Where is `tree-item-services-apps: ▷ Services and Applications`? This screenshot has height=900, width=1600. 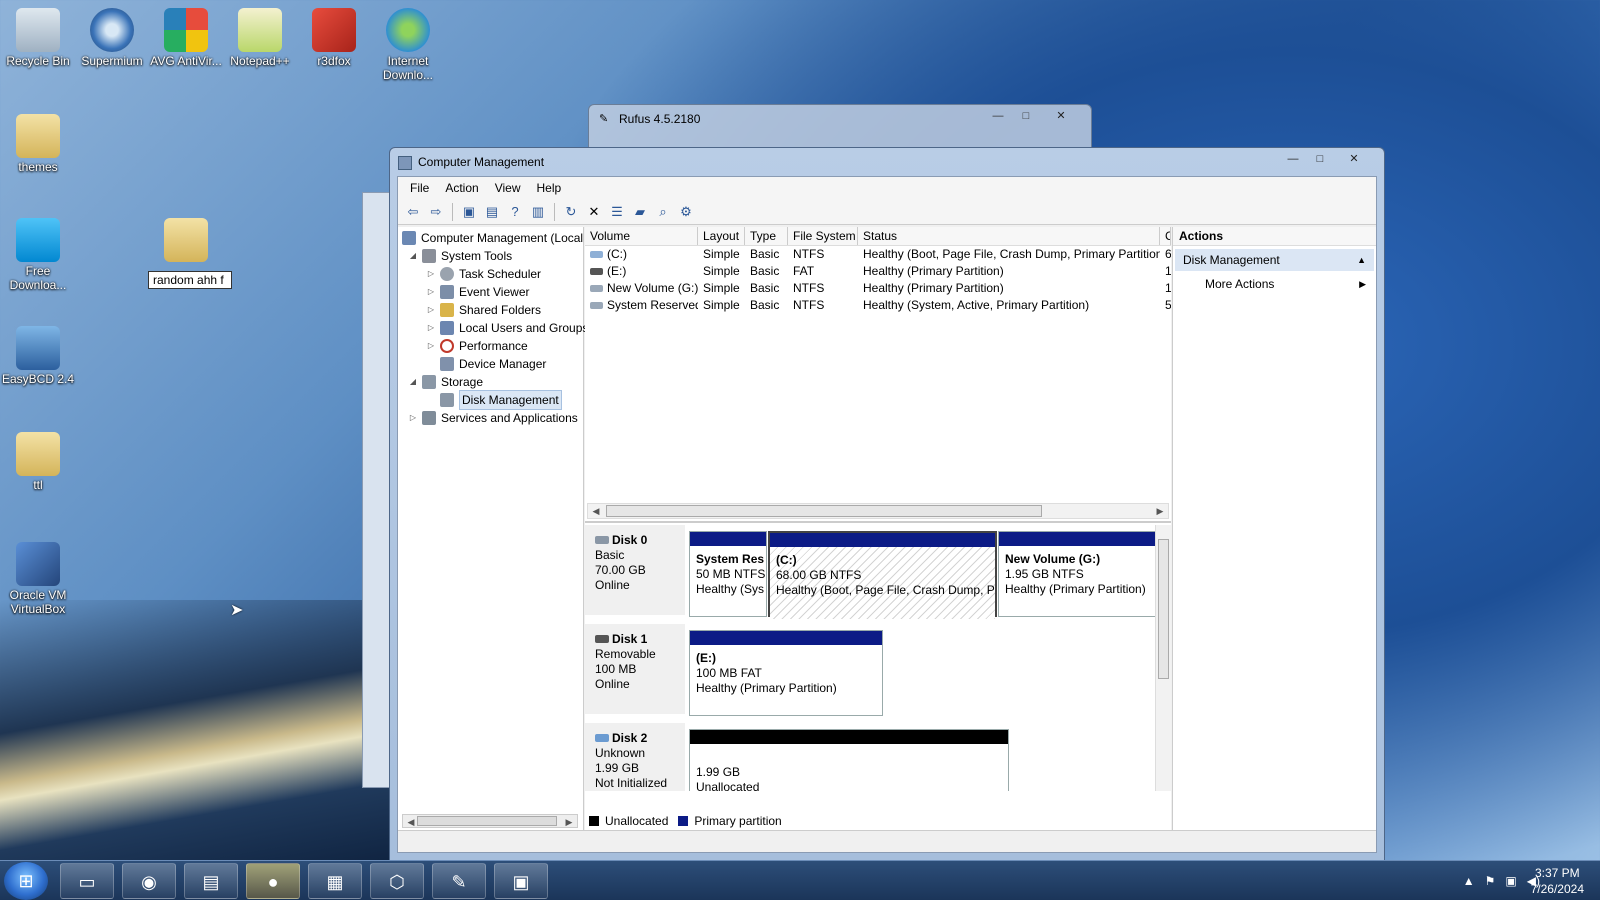 tree-item-services-apps: ▷ Services and Applications is located at coordinates (493, 418).